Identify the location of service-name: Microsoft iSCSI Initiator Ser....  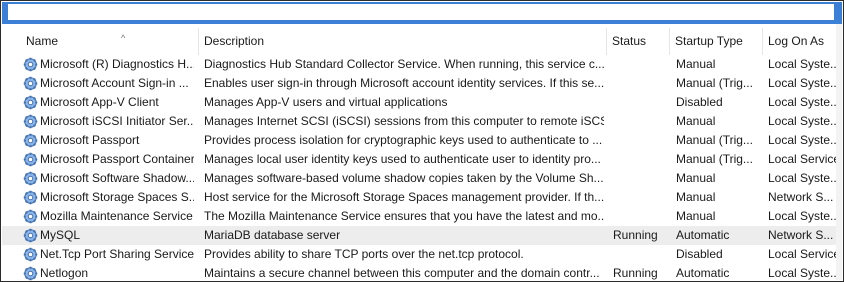
(117, 121).